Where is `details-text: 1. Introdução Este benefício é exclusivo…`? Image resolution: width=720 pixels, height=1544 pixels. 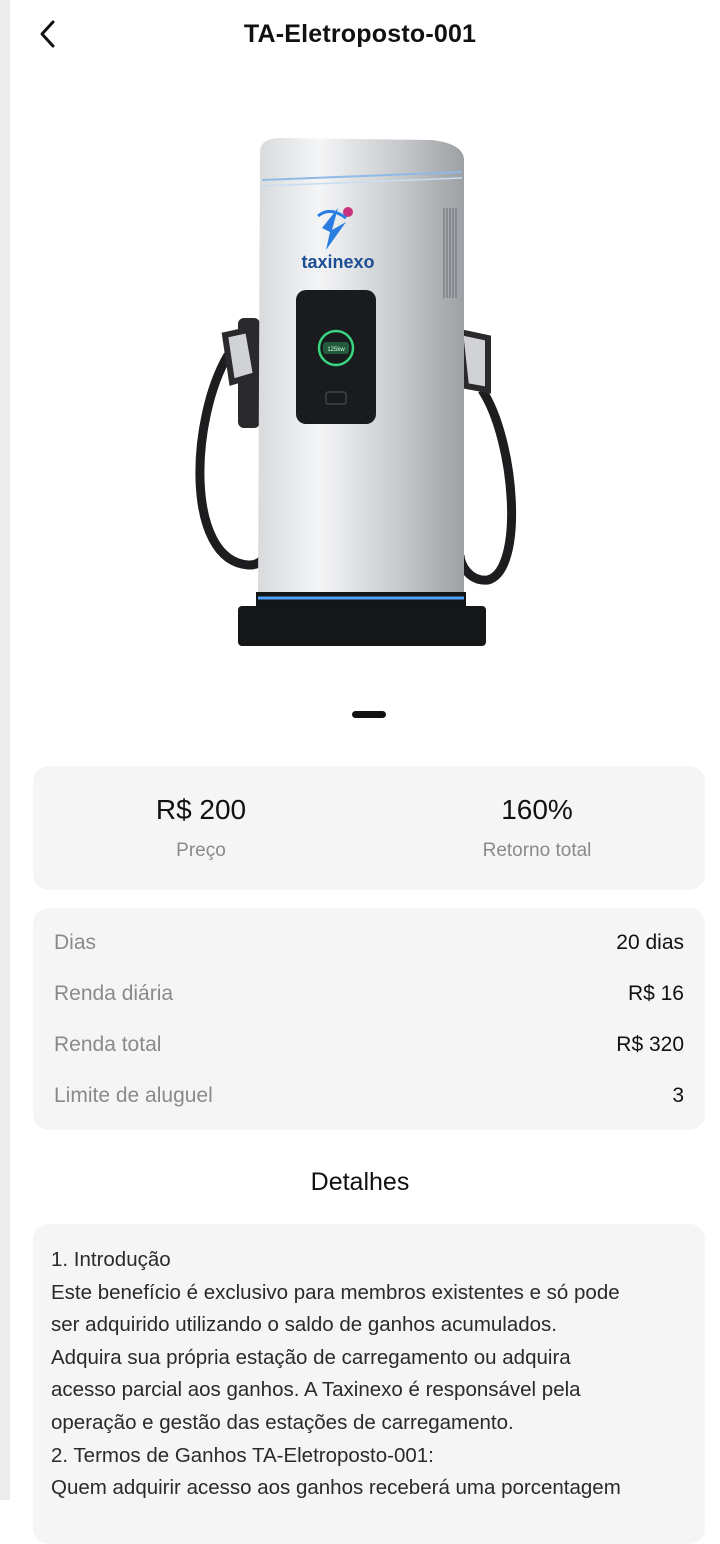 details-text: 1. Introdução Este benefício é exclusivo… is located at coordinates (368, 1374).